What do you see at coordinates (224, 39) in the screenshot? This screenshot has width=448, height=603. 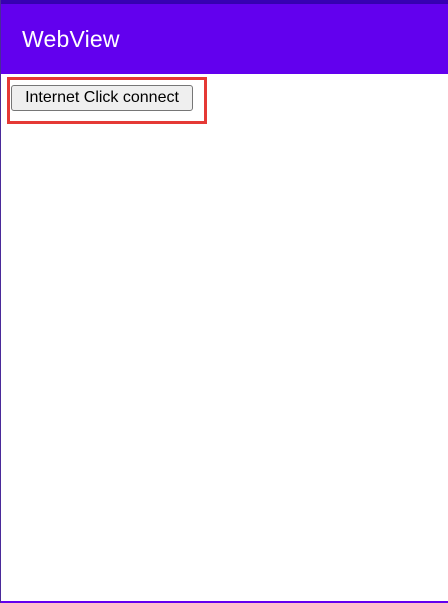 I see `app-bar: WebView` at bounding box center [224, 39].